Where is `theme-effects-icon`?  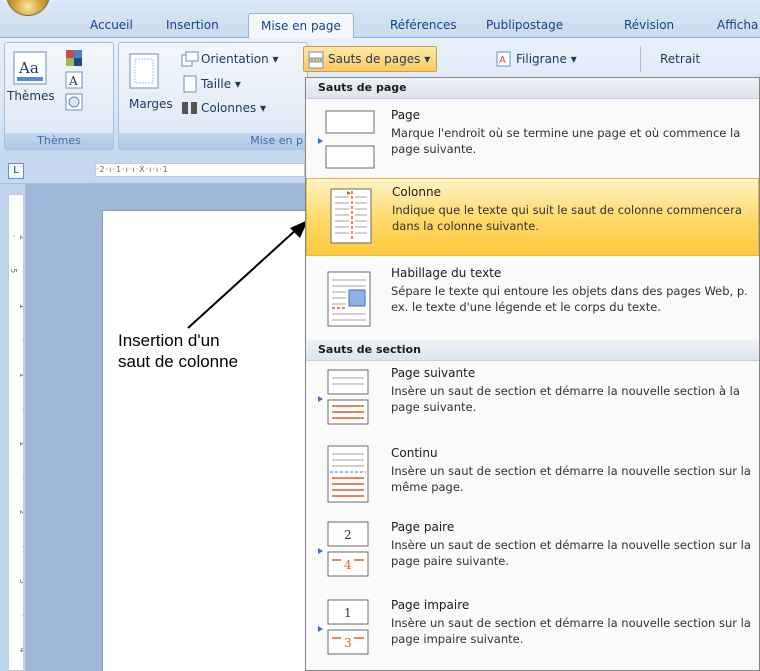 theme-effects-icon is located at coordinates (76, 103).